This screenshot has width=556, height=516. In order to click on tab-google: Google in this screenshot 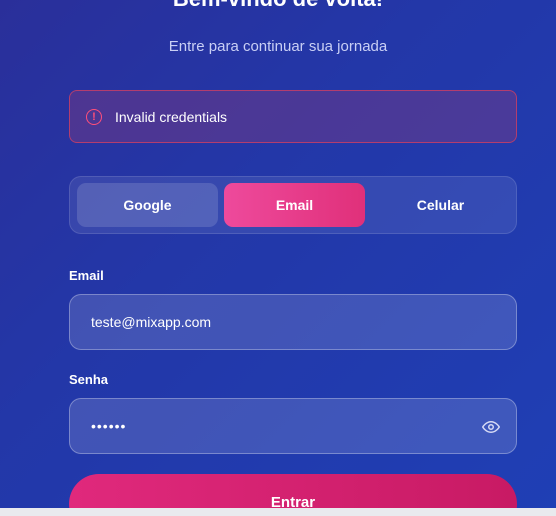, I will do `click(147, 205)`.